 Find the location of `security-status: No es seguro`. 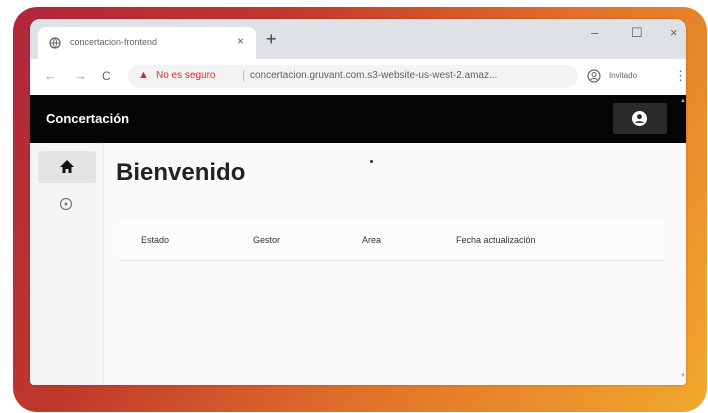

security-status: No es seguro is located at coordinates (185, 75).